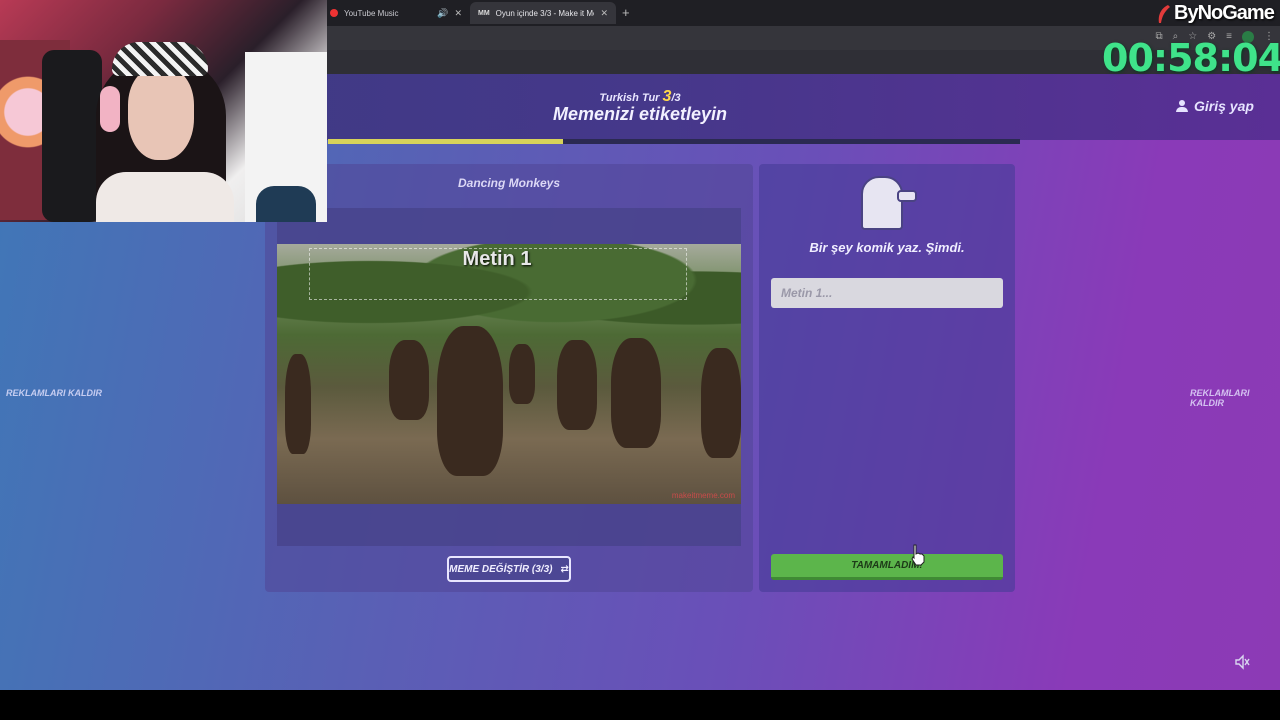  I want to click on round-progress-fill, so click(446, 141).